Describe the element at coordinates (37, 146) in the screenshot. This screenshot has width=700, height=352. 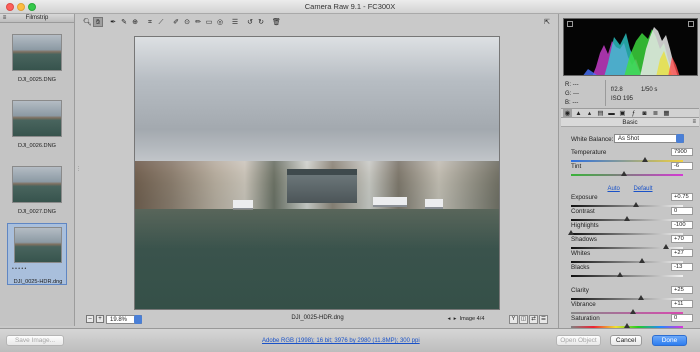
I see `thumbnail-name: DJI_0026.DNG` at that location.